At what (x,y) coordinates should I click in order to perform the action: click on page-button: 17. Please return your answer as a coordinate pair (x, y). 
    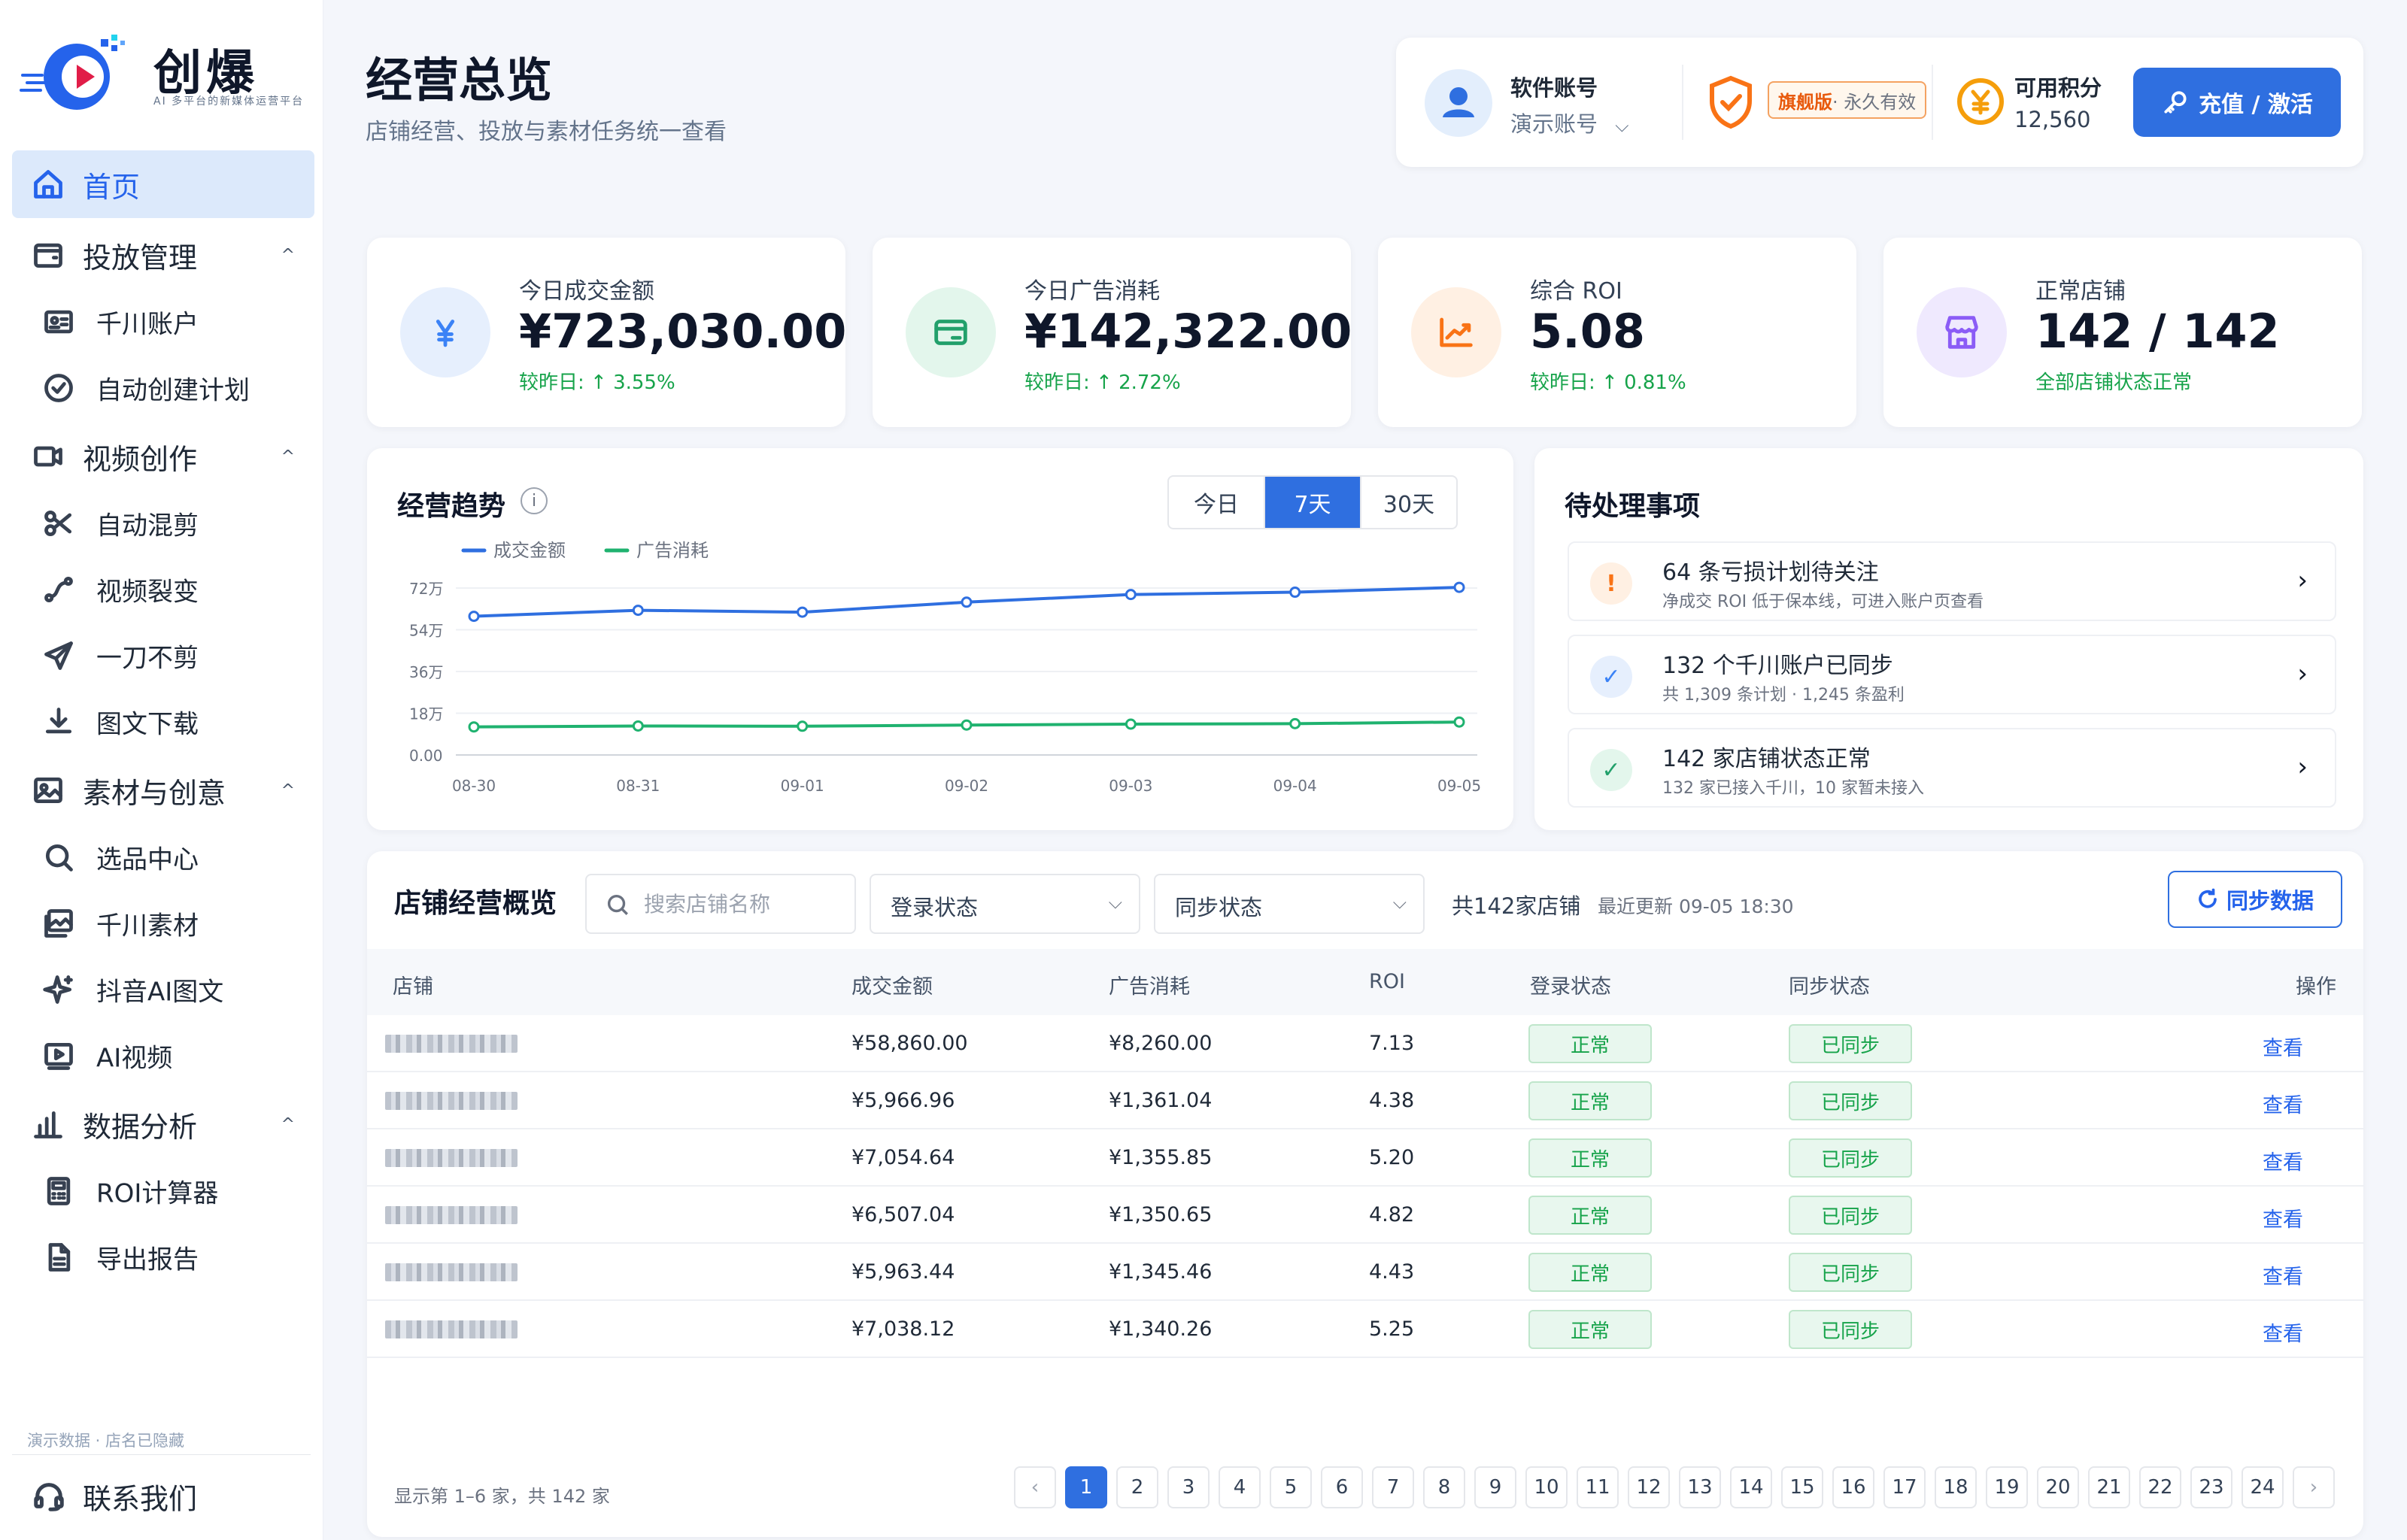
    Looking at the image, I should click on (1904, 1487).